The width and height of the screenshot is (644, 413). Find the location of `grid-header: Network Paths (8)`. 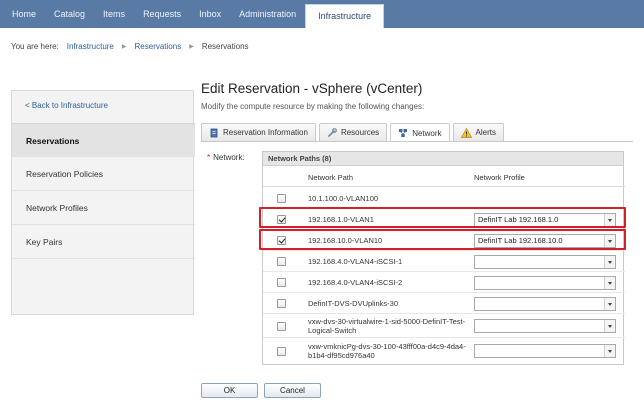

grid-header: Network Paths (8) is located at coordinates (443, 159).